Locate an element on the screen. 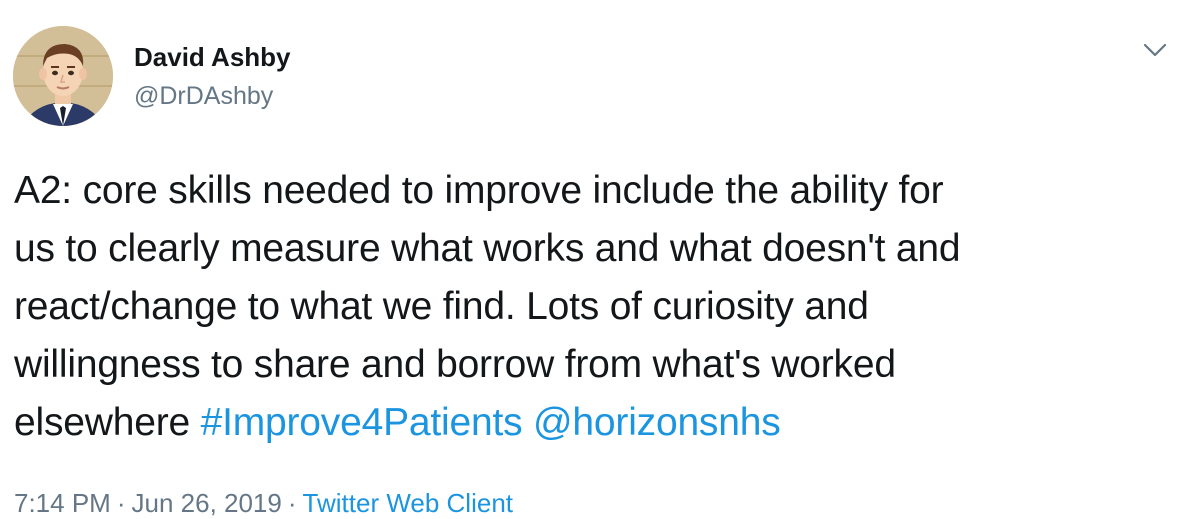 The height and width of the screenshot is (519, 1181). cartoon-man-avatar-icon is located at coordinates (63, 76).